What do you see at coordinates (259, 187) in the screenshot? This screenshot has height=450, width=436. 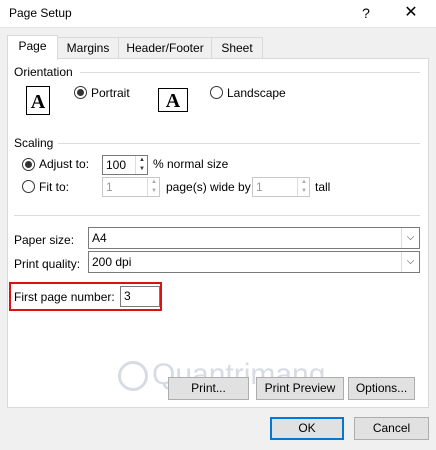 I see `fit-tall-value: 1` at bounding box center [259, 187].